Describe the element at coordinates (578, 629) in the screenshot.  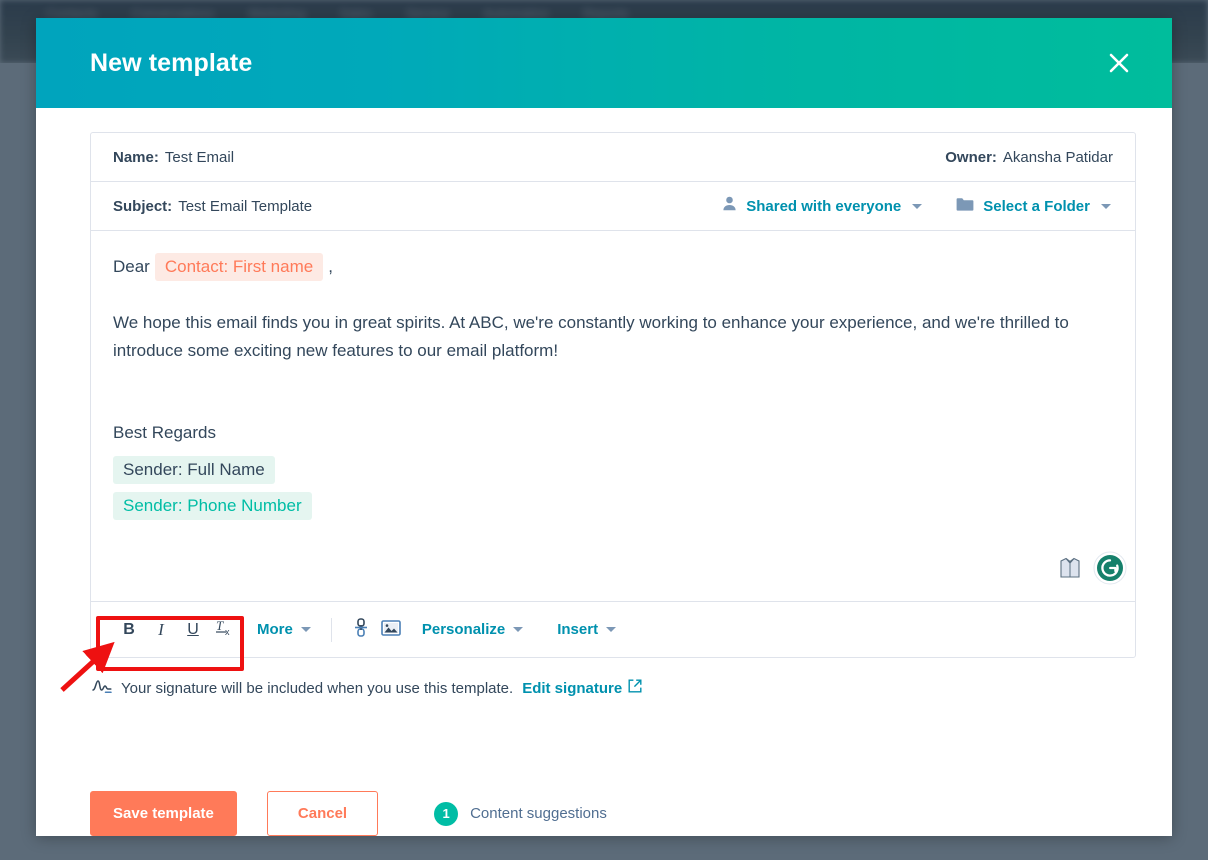
I see `insert-label: Insert` at that location.